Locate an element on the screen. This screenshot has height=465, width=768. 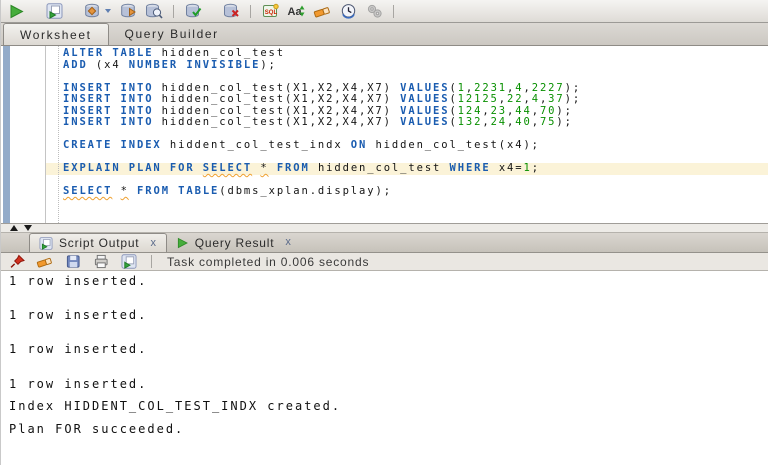
clear-button is located at coordinates (322, 11).